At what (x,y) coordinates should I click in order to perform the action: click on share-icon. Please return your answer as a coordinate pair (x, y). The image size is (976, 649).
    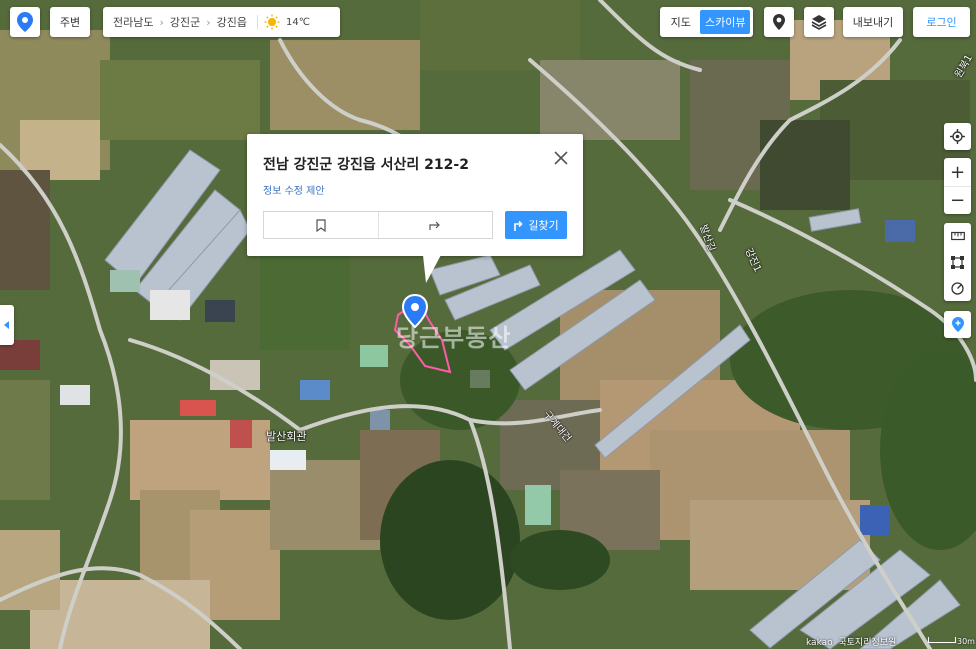
    Looking at the image, I should click on (435, 225).